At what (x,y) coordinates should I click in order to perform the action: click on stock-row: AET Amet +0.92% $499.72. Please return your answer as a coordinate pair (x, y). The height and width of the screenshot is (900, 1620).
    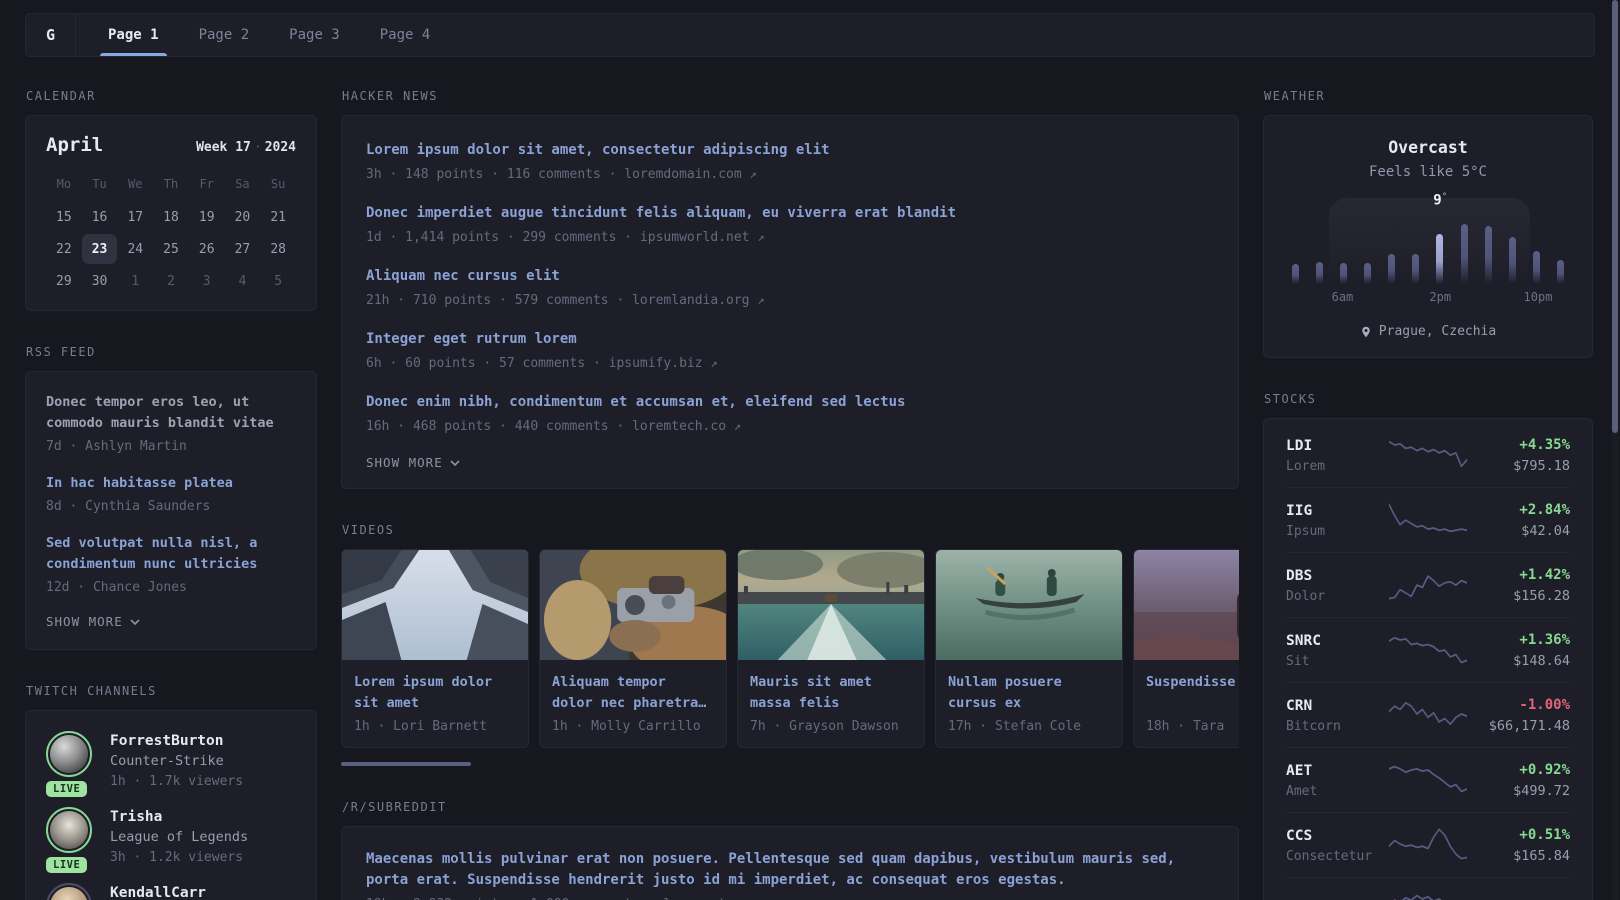
    Looking at the image, I should click on (1428, 779).